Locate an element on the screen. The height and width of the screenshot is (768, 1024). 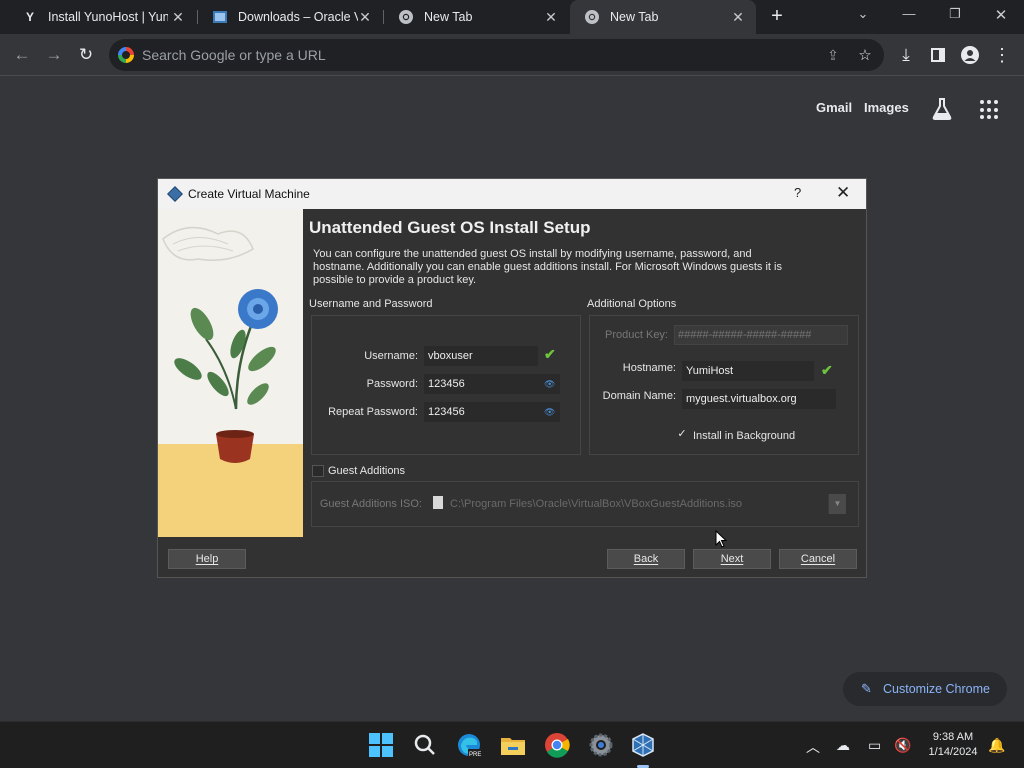
tab-yunohost: Y Install YunoHost | Yuno ✕ is located at coordinates (102, 17).